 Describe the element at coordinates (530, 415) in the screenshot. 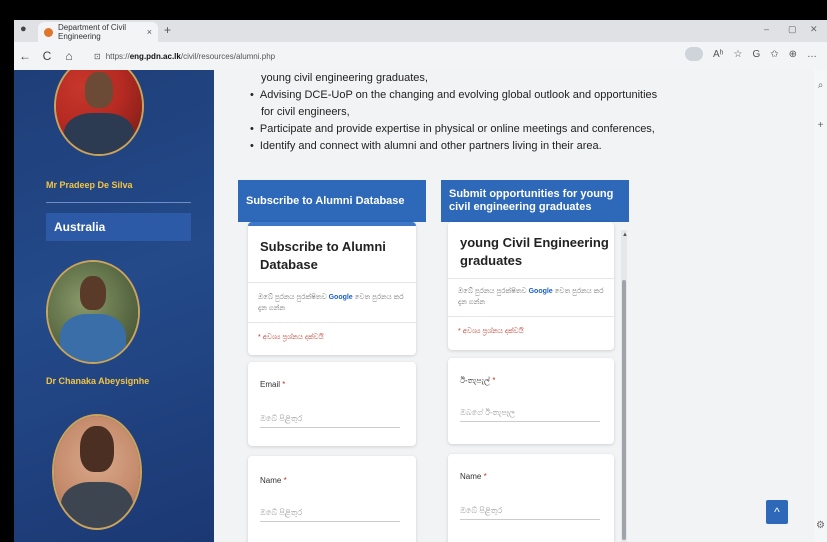

I see `email-input: ඔබගේ ඊ-තැපෑල` at that location.